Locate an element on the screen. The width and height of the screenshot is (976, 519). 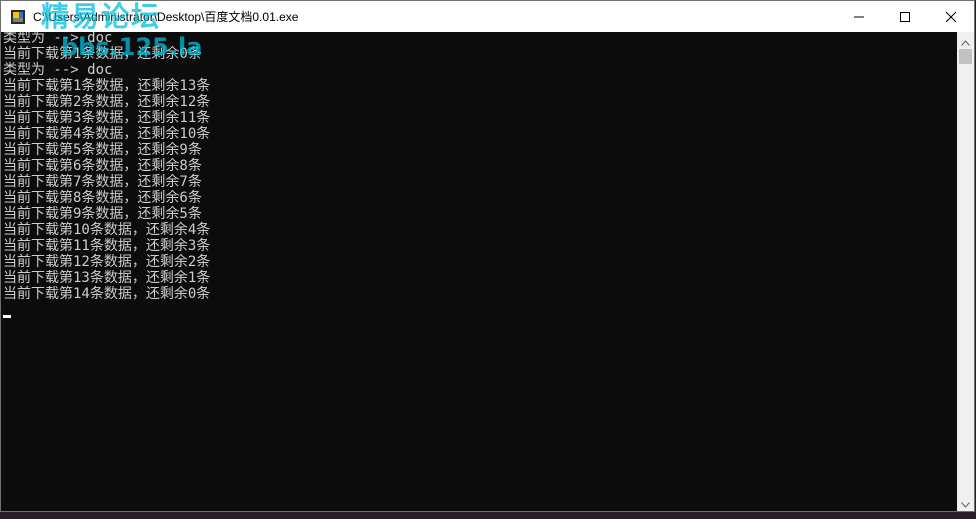
console-line: 当前下载第11条数据，还剩余3条 is located at coordinates (107, 246).